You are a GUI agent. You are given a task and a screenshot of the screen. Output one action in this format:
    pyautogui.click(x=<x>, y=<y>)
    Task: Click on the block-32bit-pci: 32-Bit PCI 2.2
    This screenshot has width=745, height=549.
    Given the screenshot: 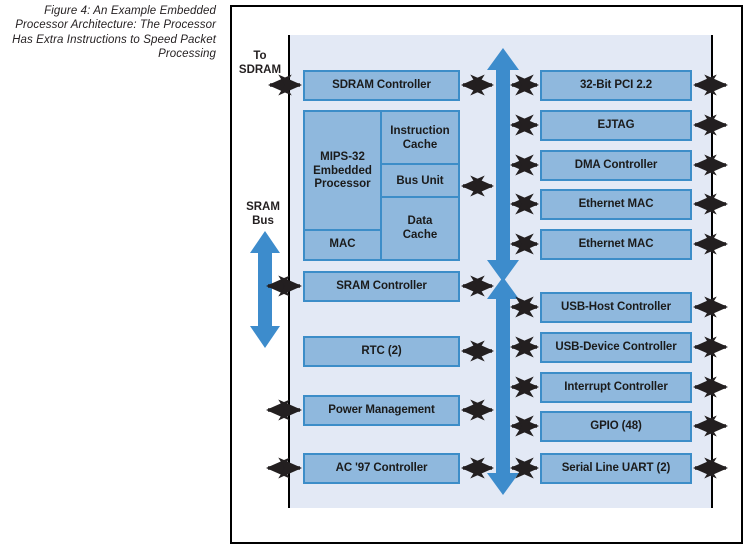 What is the action you would take?
    pyautogui.click(x=616, y=85)
    